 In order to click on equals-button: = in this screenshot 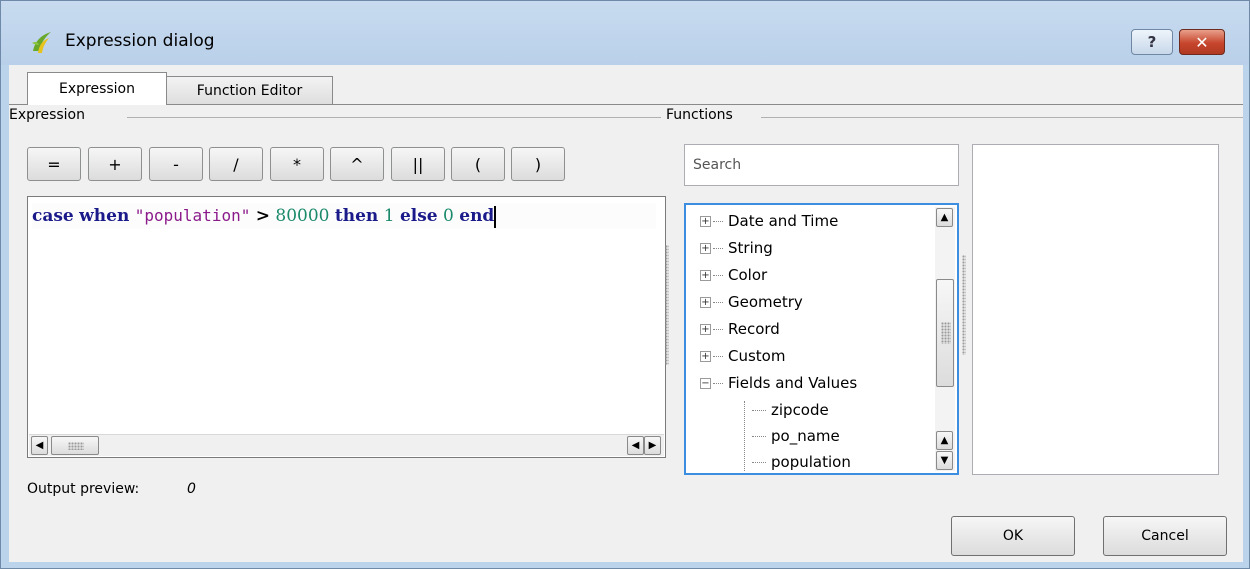, I will do `click(54, 164)`.